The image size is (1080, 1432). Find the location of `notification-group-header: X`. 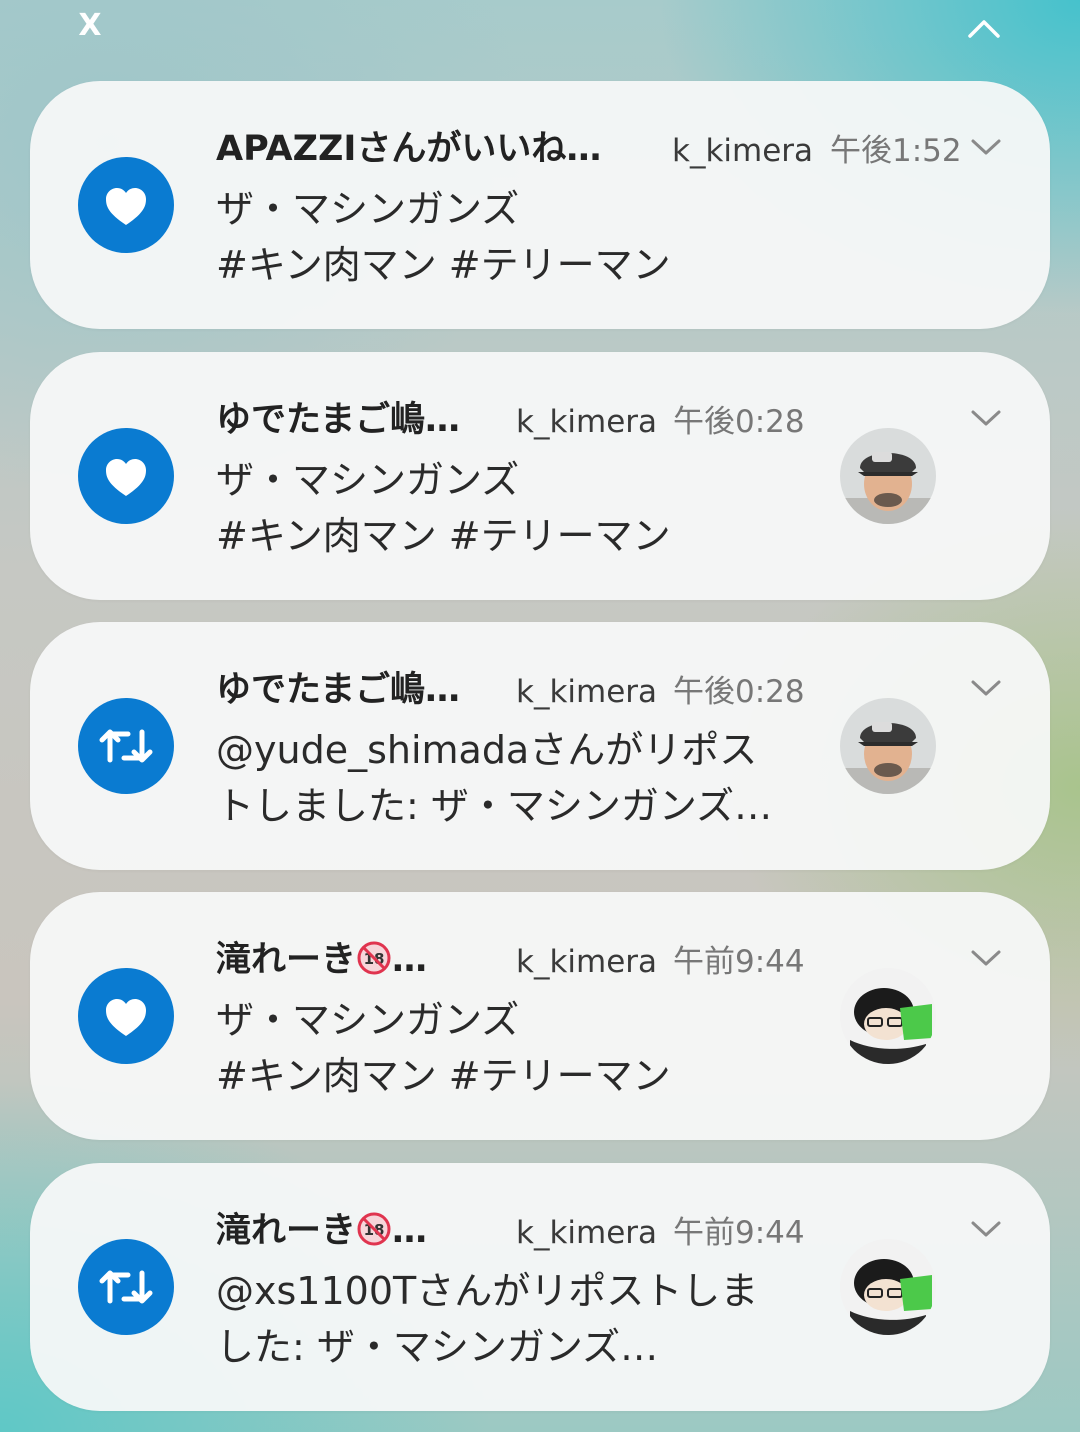

notification-group-header: X is located at coordinates (540, 30).